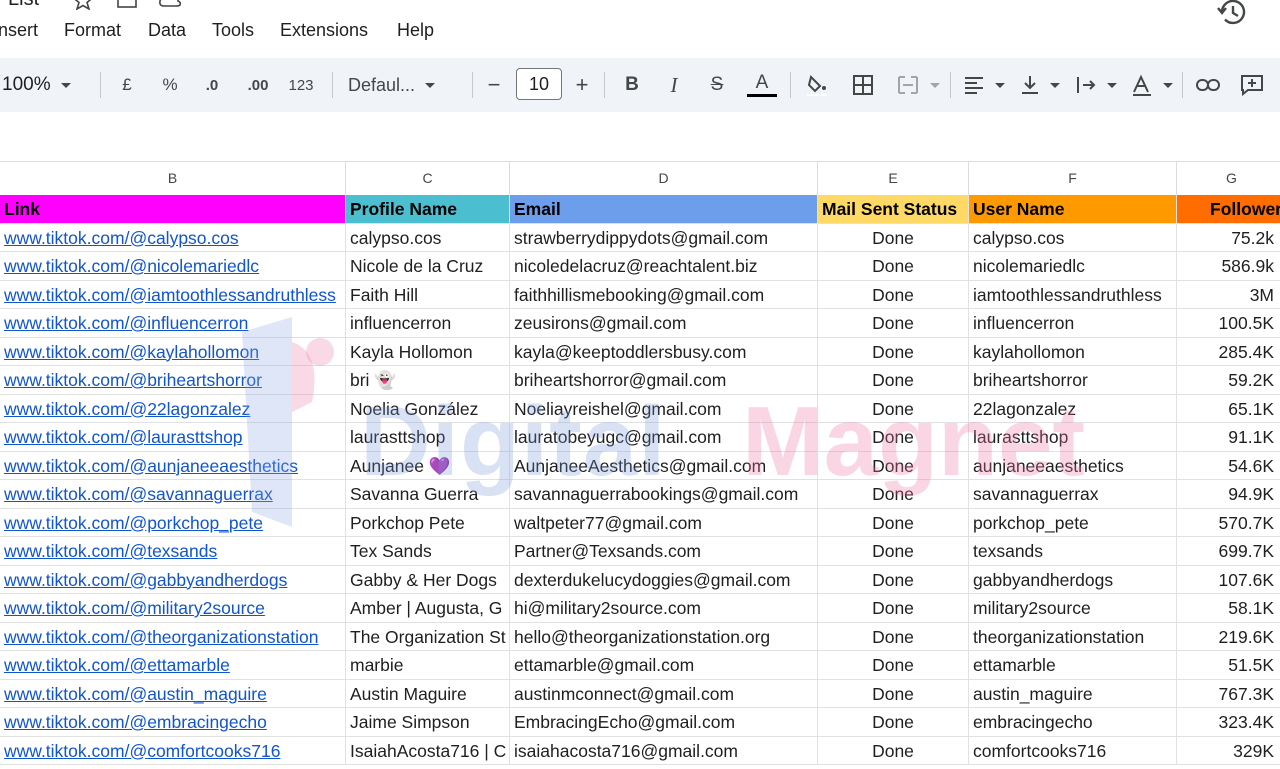  What do you see at coordinates (664, 323) in the screenshot?
I see `email-cell: zeusirons@gmail.com` at bounding box center [664, 323].